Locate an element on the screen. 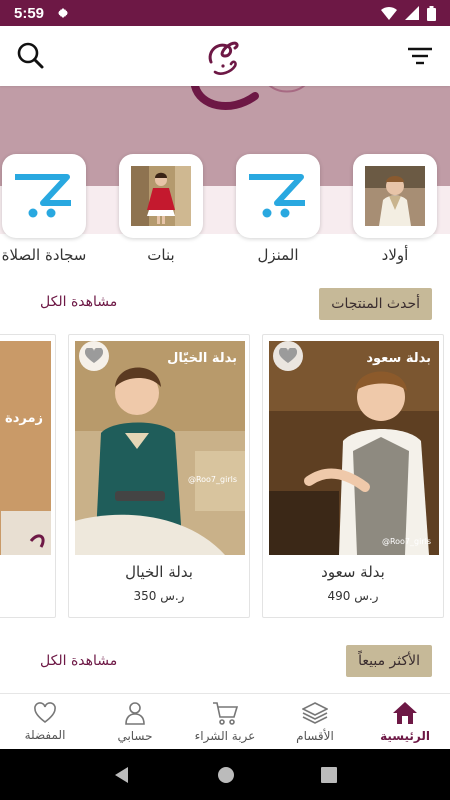 This screenshot has height=800, width=450. filter-menu-icon is located at coordinates (420, 56).